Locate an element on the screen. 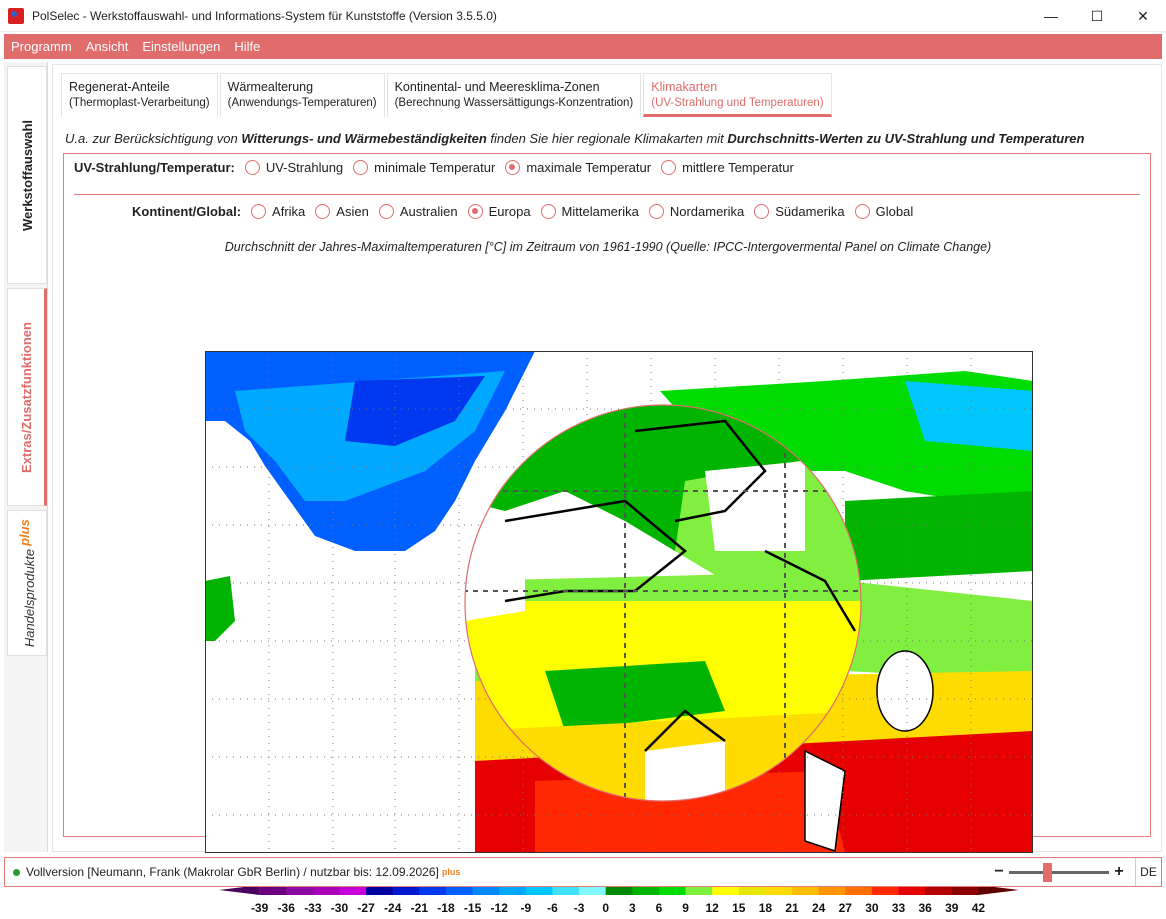 This screenshot has width=1166, height=919. radio-label: Südamerika is located at coordinates (810, 211).